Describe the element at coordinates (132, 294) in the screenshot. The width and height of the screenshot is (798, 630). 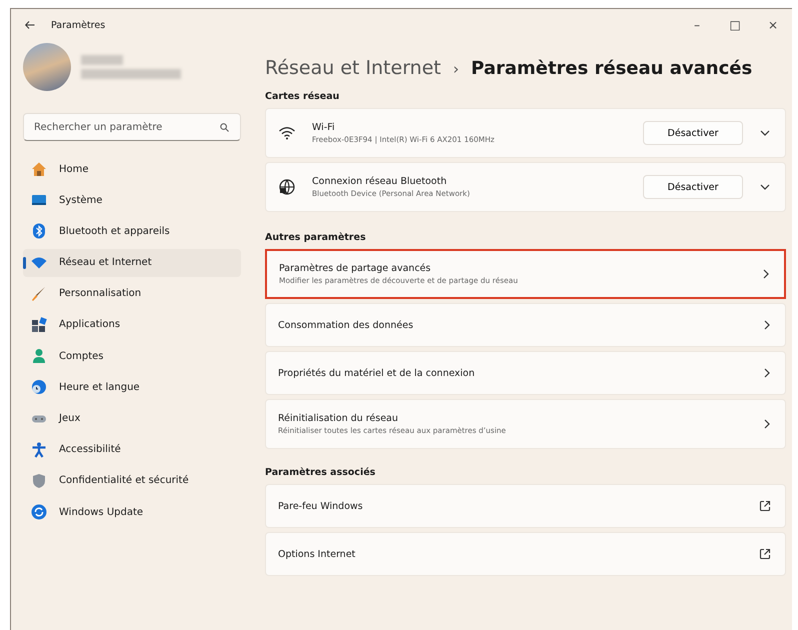
I see `sidebar-item: Personnalisation` at that location.